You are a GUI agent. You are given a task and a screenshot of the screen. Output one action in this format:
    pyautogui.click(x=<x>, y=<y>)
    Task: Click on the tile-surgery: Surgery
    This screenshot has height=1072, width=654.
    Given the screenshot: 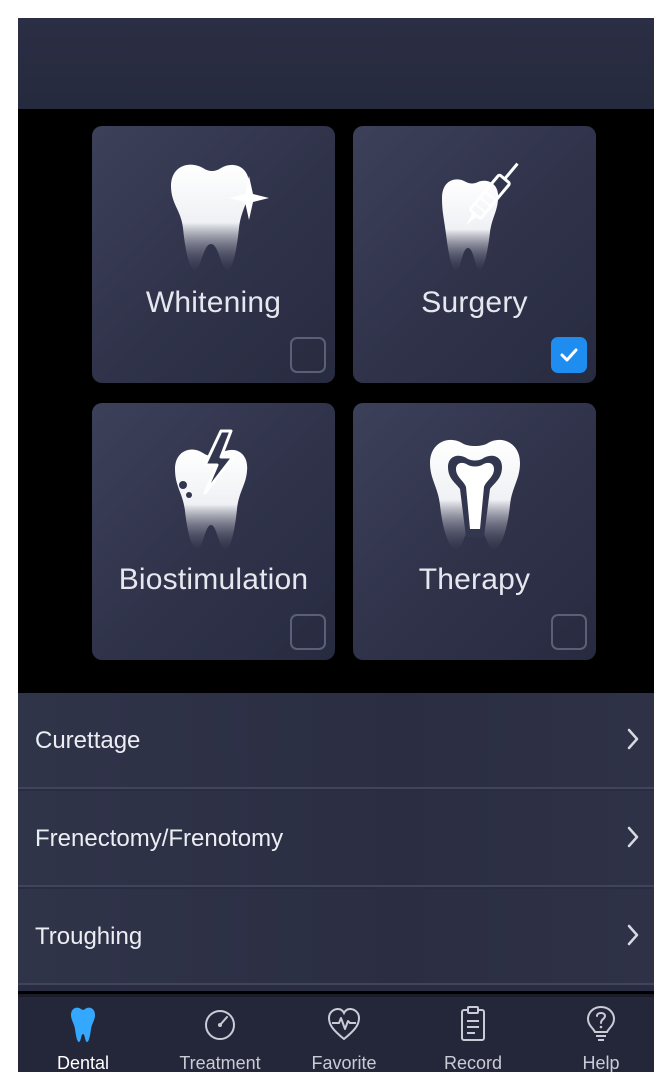 What is the action you would take?
    pyautogui.click(x=474, y=254)
    